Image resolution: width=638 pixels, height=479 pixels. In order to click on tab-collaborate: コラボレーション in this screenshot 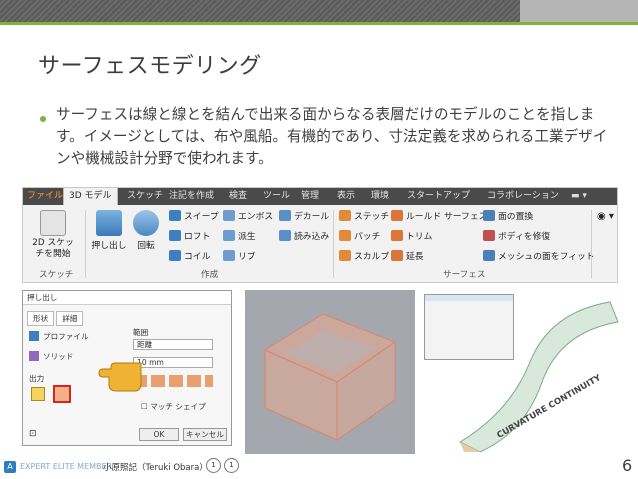, I will do `click(523, 196)`.